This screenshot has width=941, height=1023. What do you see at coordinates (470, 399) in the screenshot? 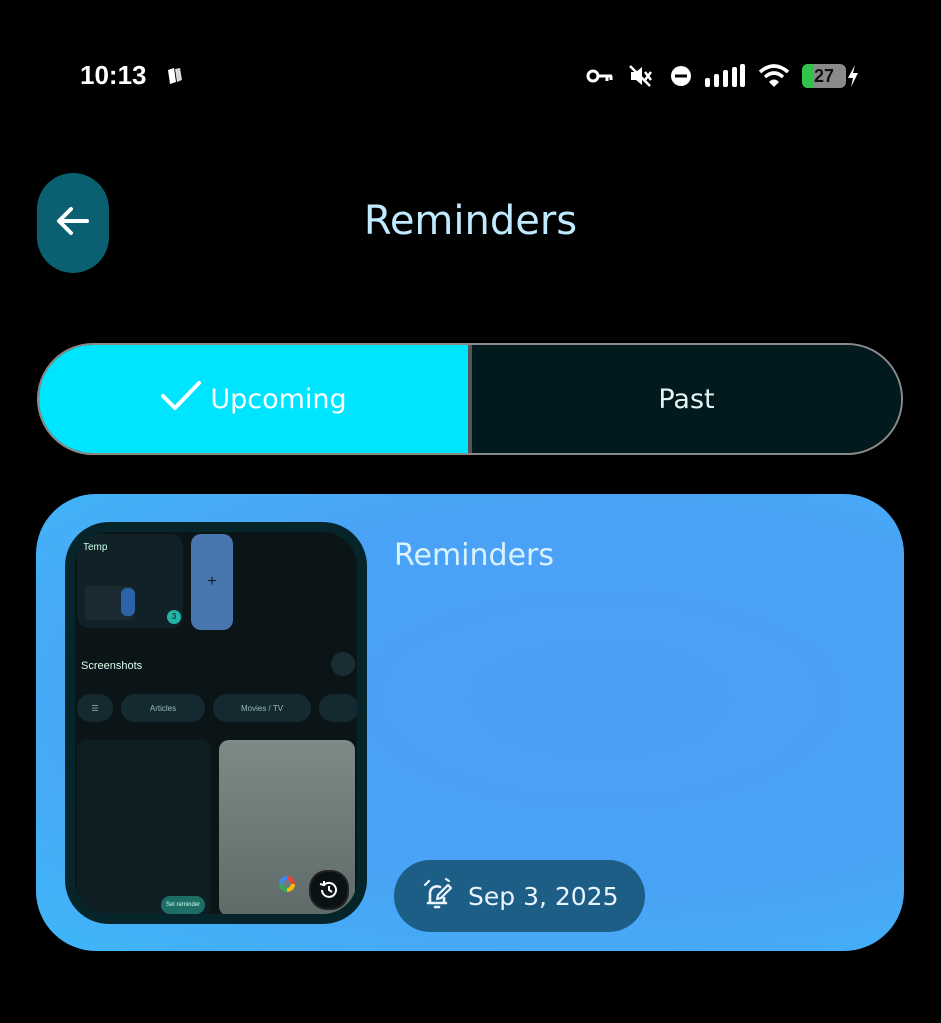
I see `reminder-filter-tabs: Upcoming Past` at bounding box center [470, 399].